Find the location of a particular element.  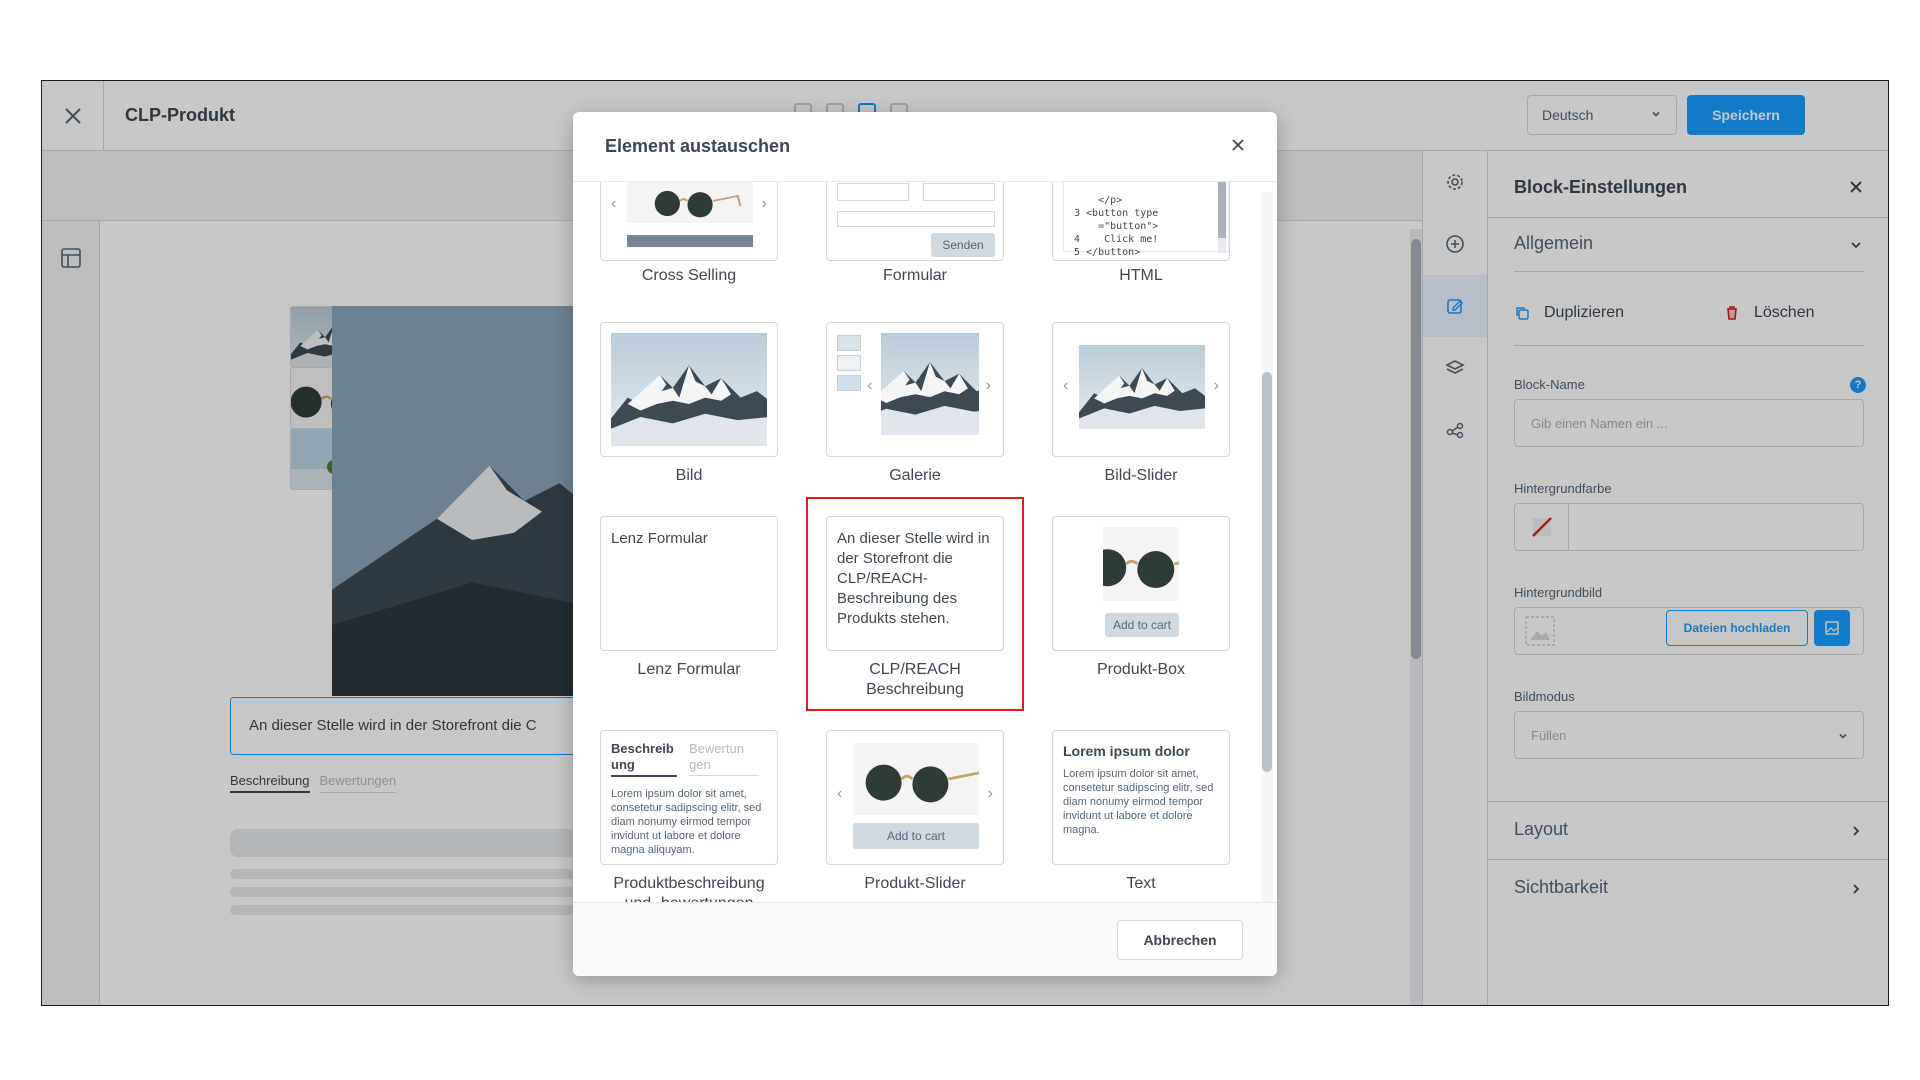

element-tile-bild-slider: ‹ › is located at coordinates (1141, 389).